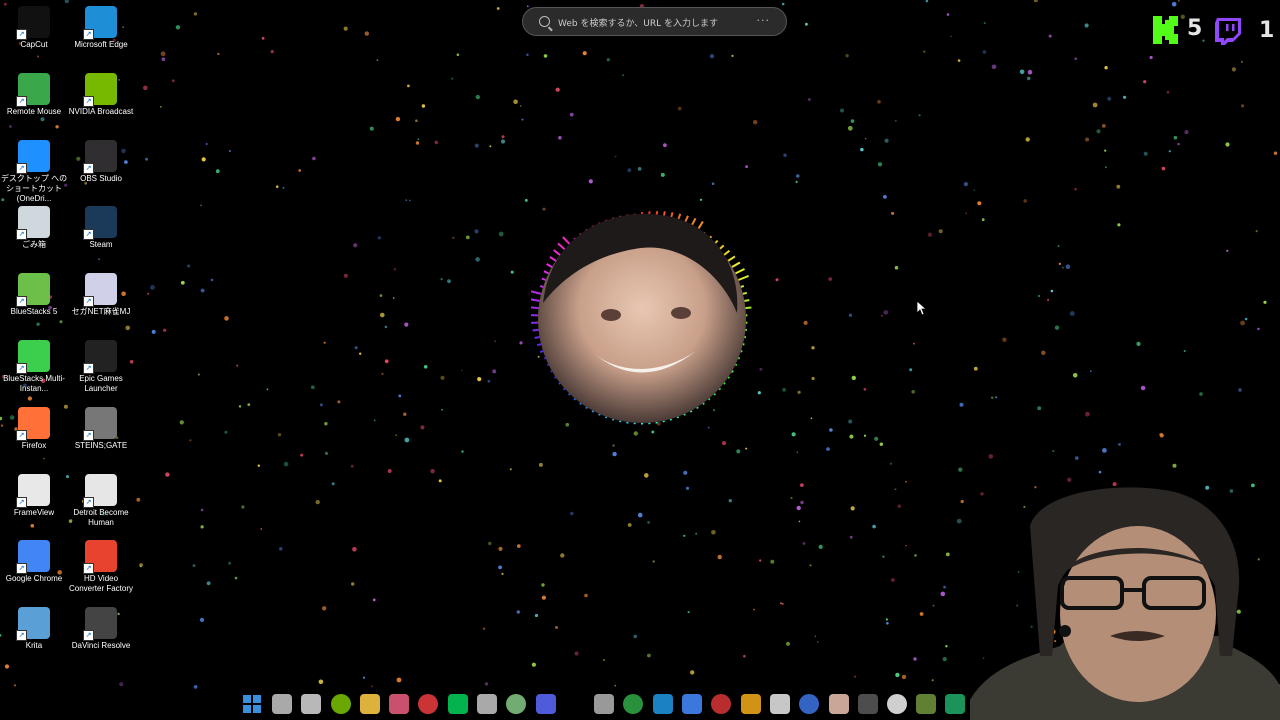 This screenshot has height=720, width=1280. What do you see at coordinates (101, 503) in the screenshot?
I see `desktop-icon-detroit: ↗ Detroit Become Human` at bounding box center [101, 503].